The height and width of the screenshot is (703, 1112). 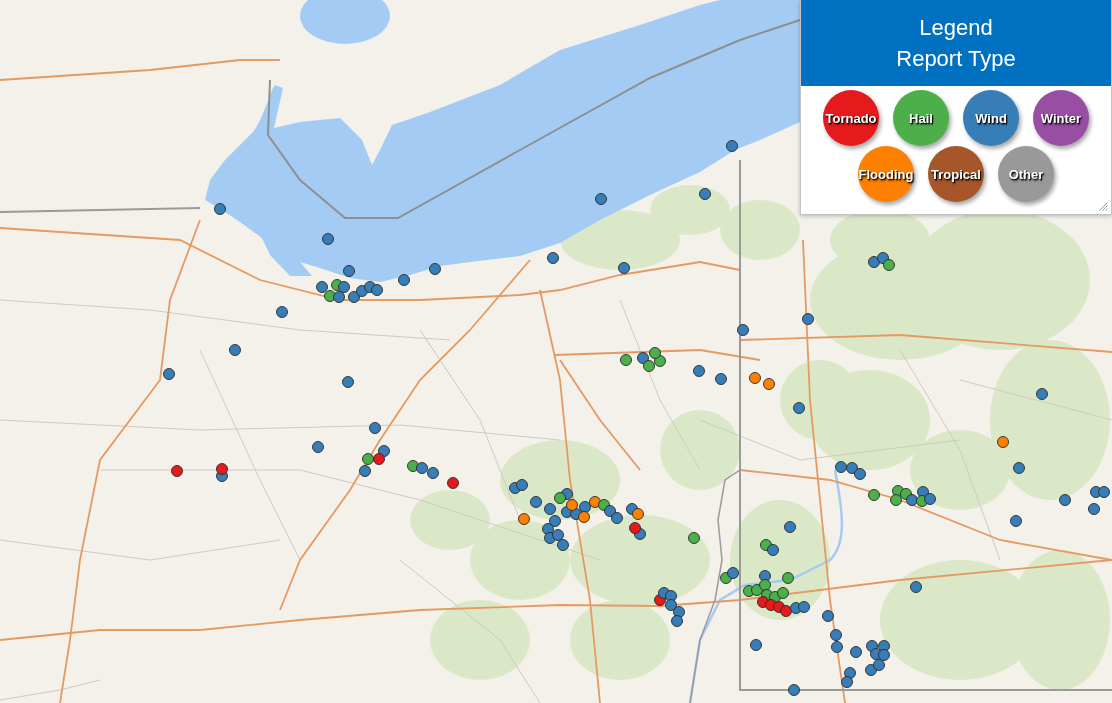 What do you see at coordinates (1103, 206) in the screenshot?
I see `resize-handle-icon` at bounding box center [1103, 206].